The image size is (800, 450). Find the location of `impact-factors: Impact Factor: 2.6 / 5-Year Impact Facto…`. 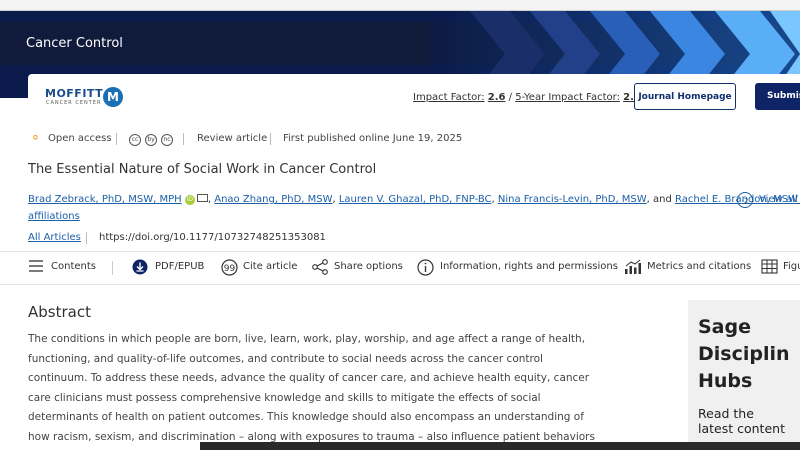

impact-factors: Impact Factor: 2.6 / 5-Year Impact Facto… is located at coordinates (527, 97).